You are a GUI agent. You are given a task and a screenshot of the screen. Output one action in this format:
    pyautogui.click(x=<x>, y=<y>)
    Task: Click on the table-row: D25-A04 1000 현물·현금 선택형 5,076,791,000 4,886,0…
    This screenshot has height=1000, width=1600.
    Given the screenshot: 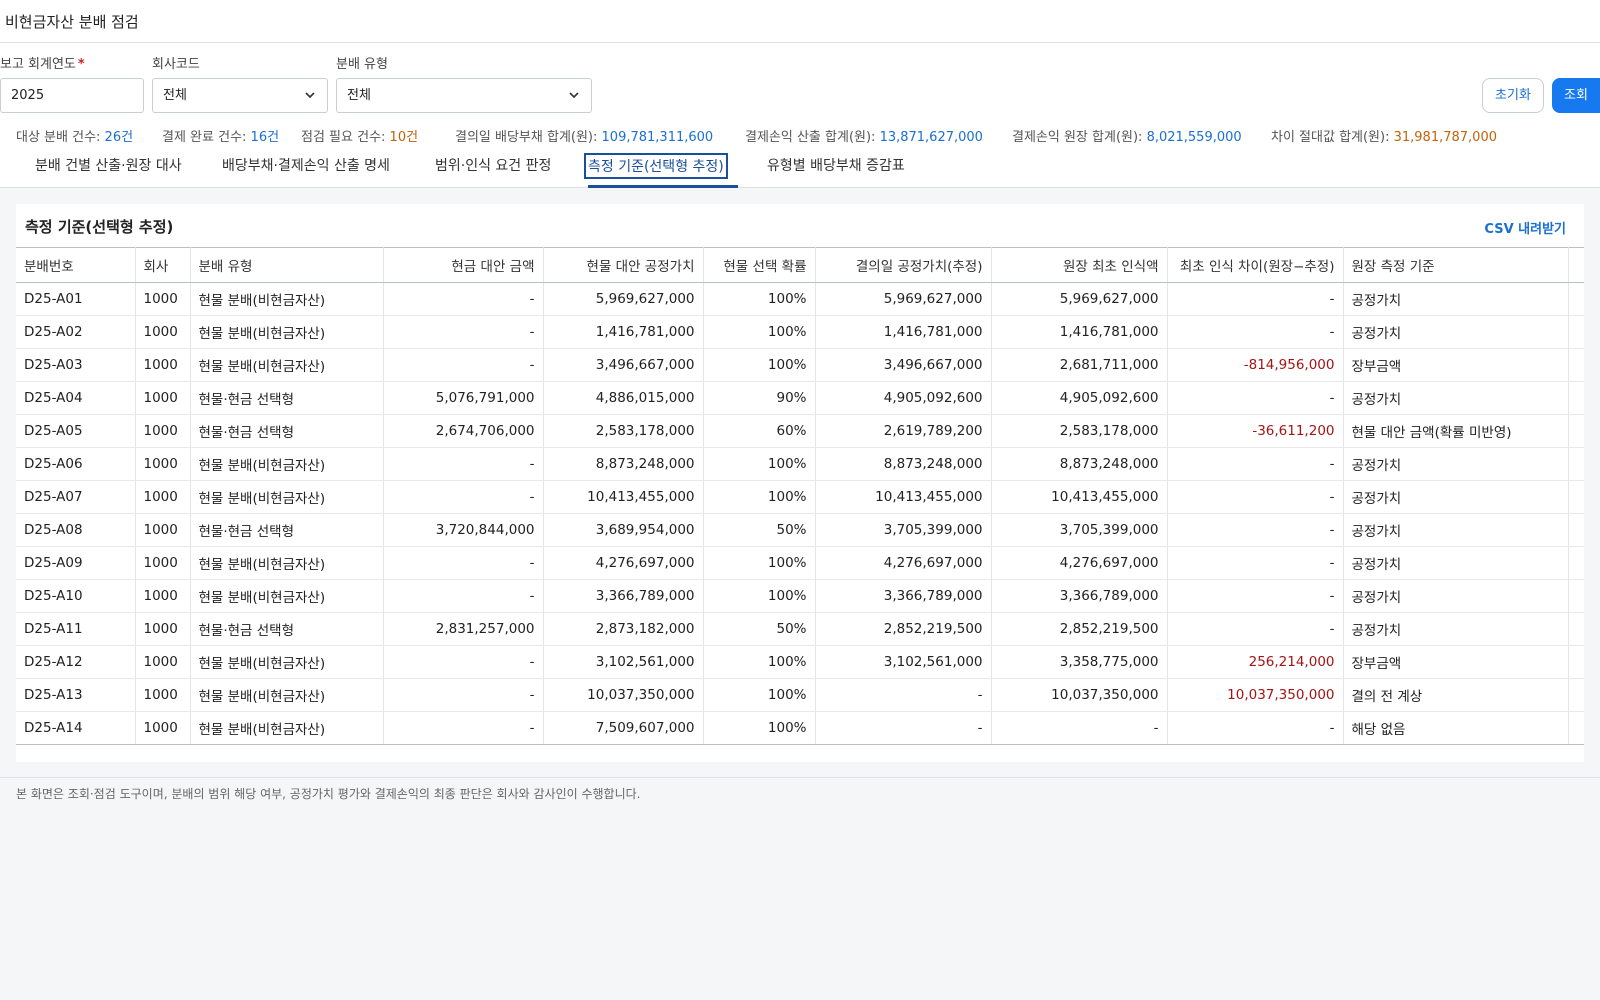 What is the action you would take?
    pyautogui.click(x=800, y=398)
    